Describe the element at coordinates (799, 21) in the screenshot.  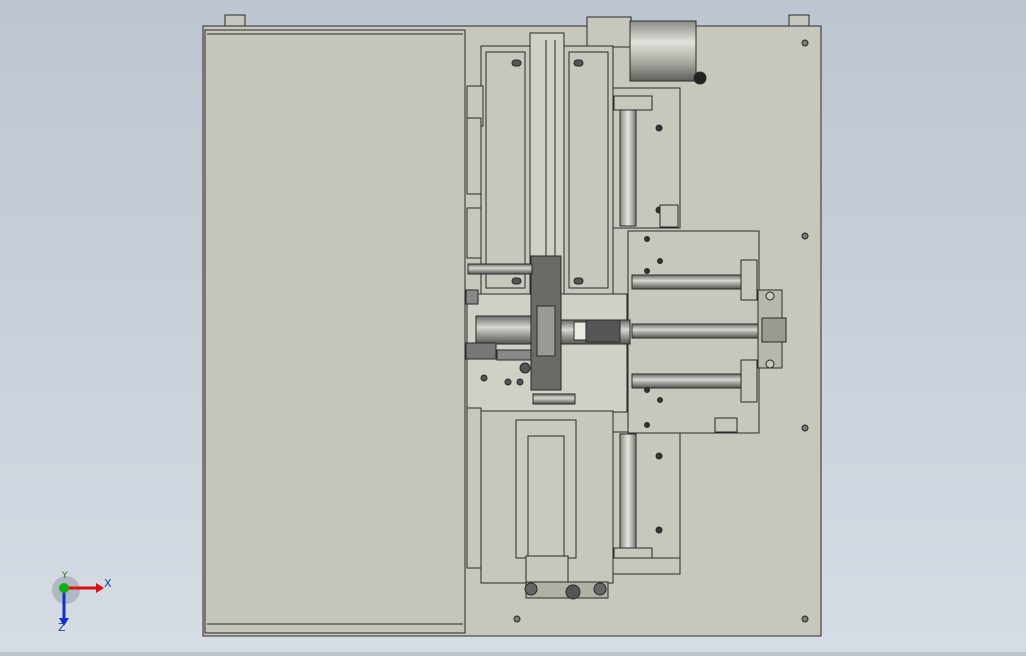
I see `mounting-tab-right` at that location.